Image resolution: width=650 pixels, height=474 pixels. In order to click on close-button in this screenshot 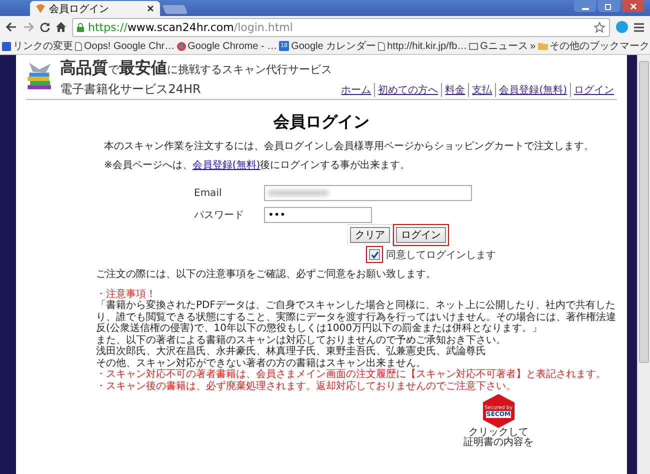, I will do `click(633, 6)`.